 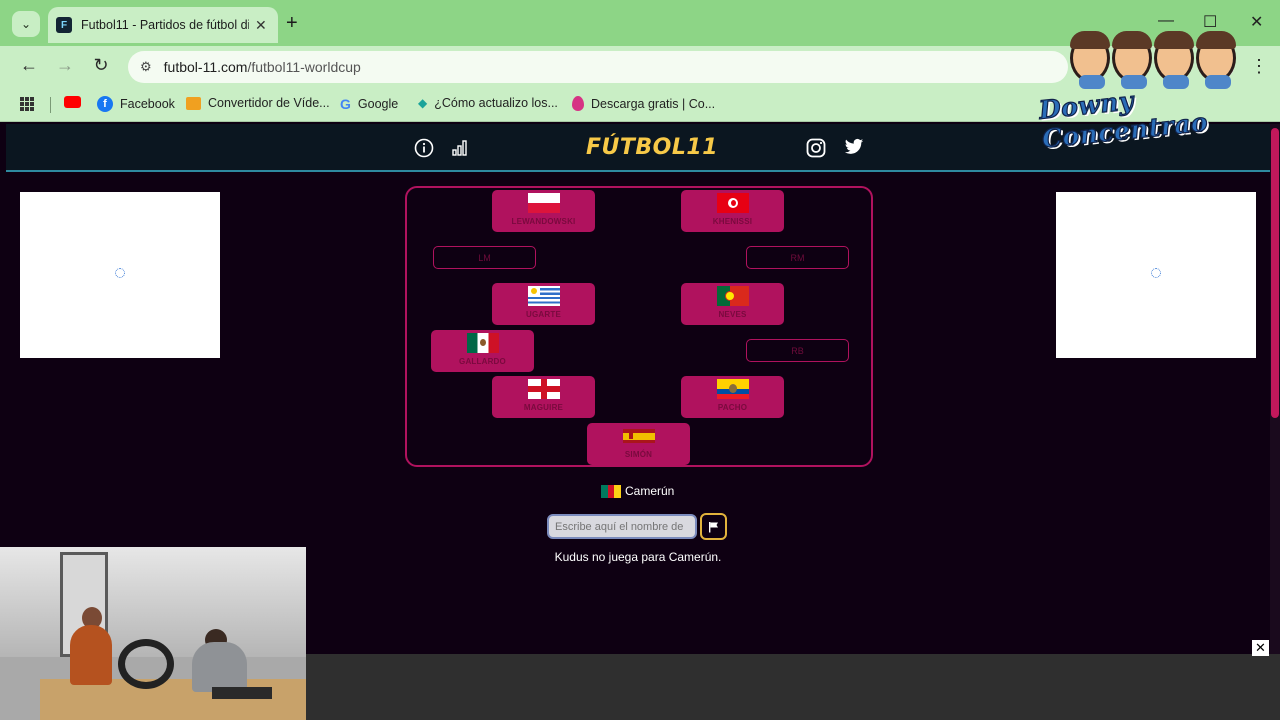 What do you see at coordinates (1260, 648) in the screenshot?
I see `close-ad-icon: ✕` at bounding box center [1260, 648].